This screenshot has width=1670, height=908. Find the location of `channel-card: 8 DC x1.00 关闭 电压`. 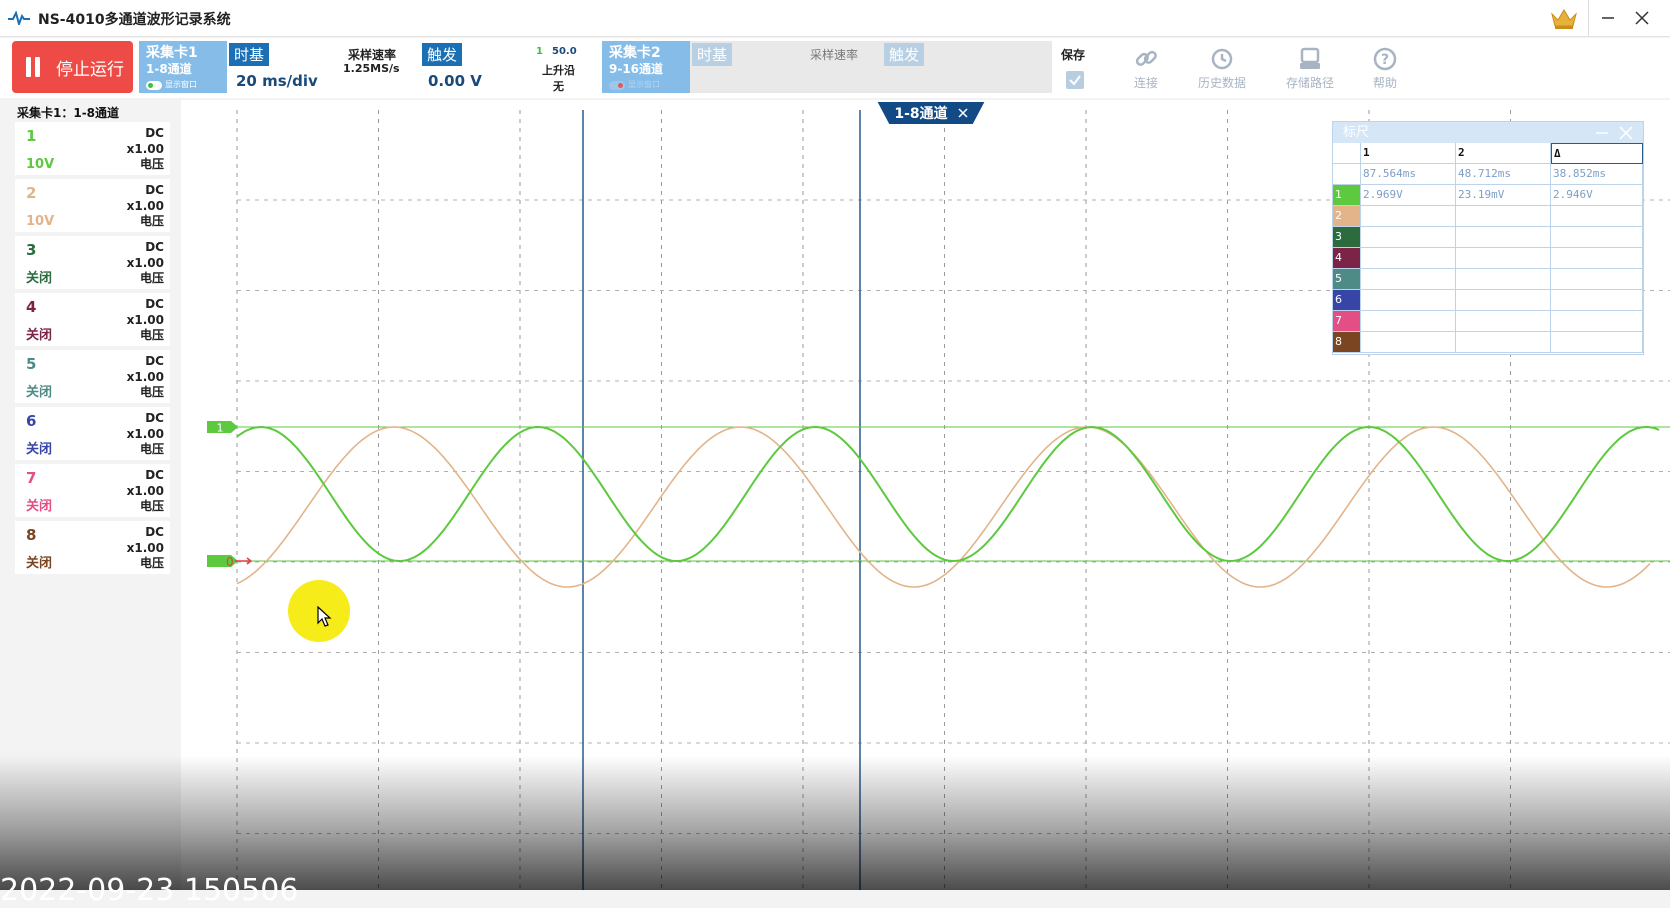

channel-card: 8 DC x1.00 关闭 电压 is located at coordinates (92, 547).